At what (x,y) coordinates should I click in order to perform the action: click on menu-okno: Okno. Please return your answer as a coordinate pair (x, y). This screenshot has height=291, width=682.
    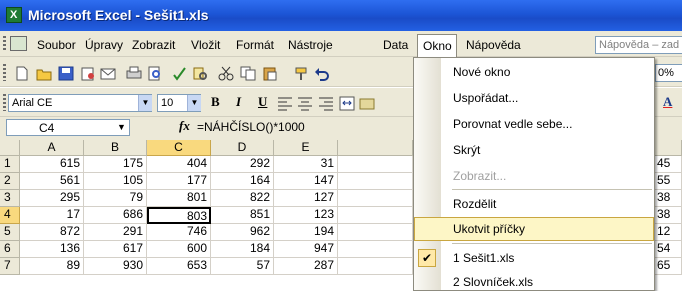
    Looking at the image, I should click on (437, 45).